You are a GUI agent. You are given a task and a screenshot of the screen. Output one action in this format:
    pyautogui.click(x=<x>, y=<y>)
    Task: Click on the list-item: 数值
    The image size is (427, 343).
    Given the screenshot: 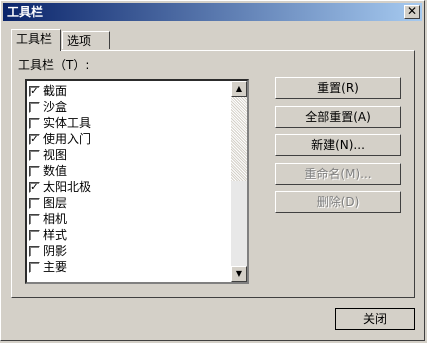 What is the action you would take?
    pyautogui.click(x=60, y=171)
    